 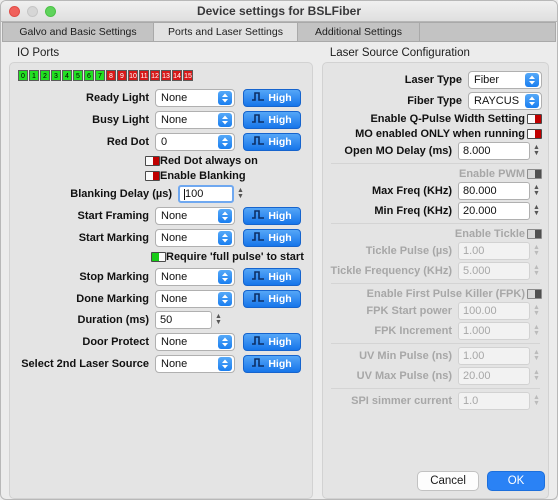 What do you see at coordinates (14, 11) in the screenshot?
I see `close-button` at bounding box center [14, 11].